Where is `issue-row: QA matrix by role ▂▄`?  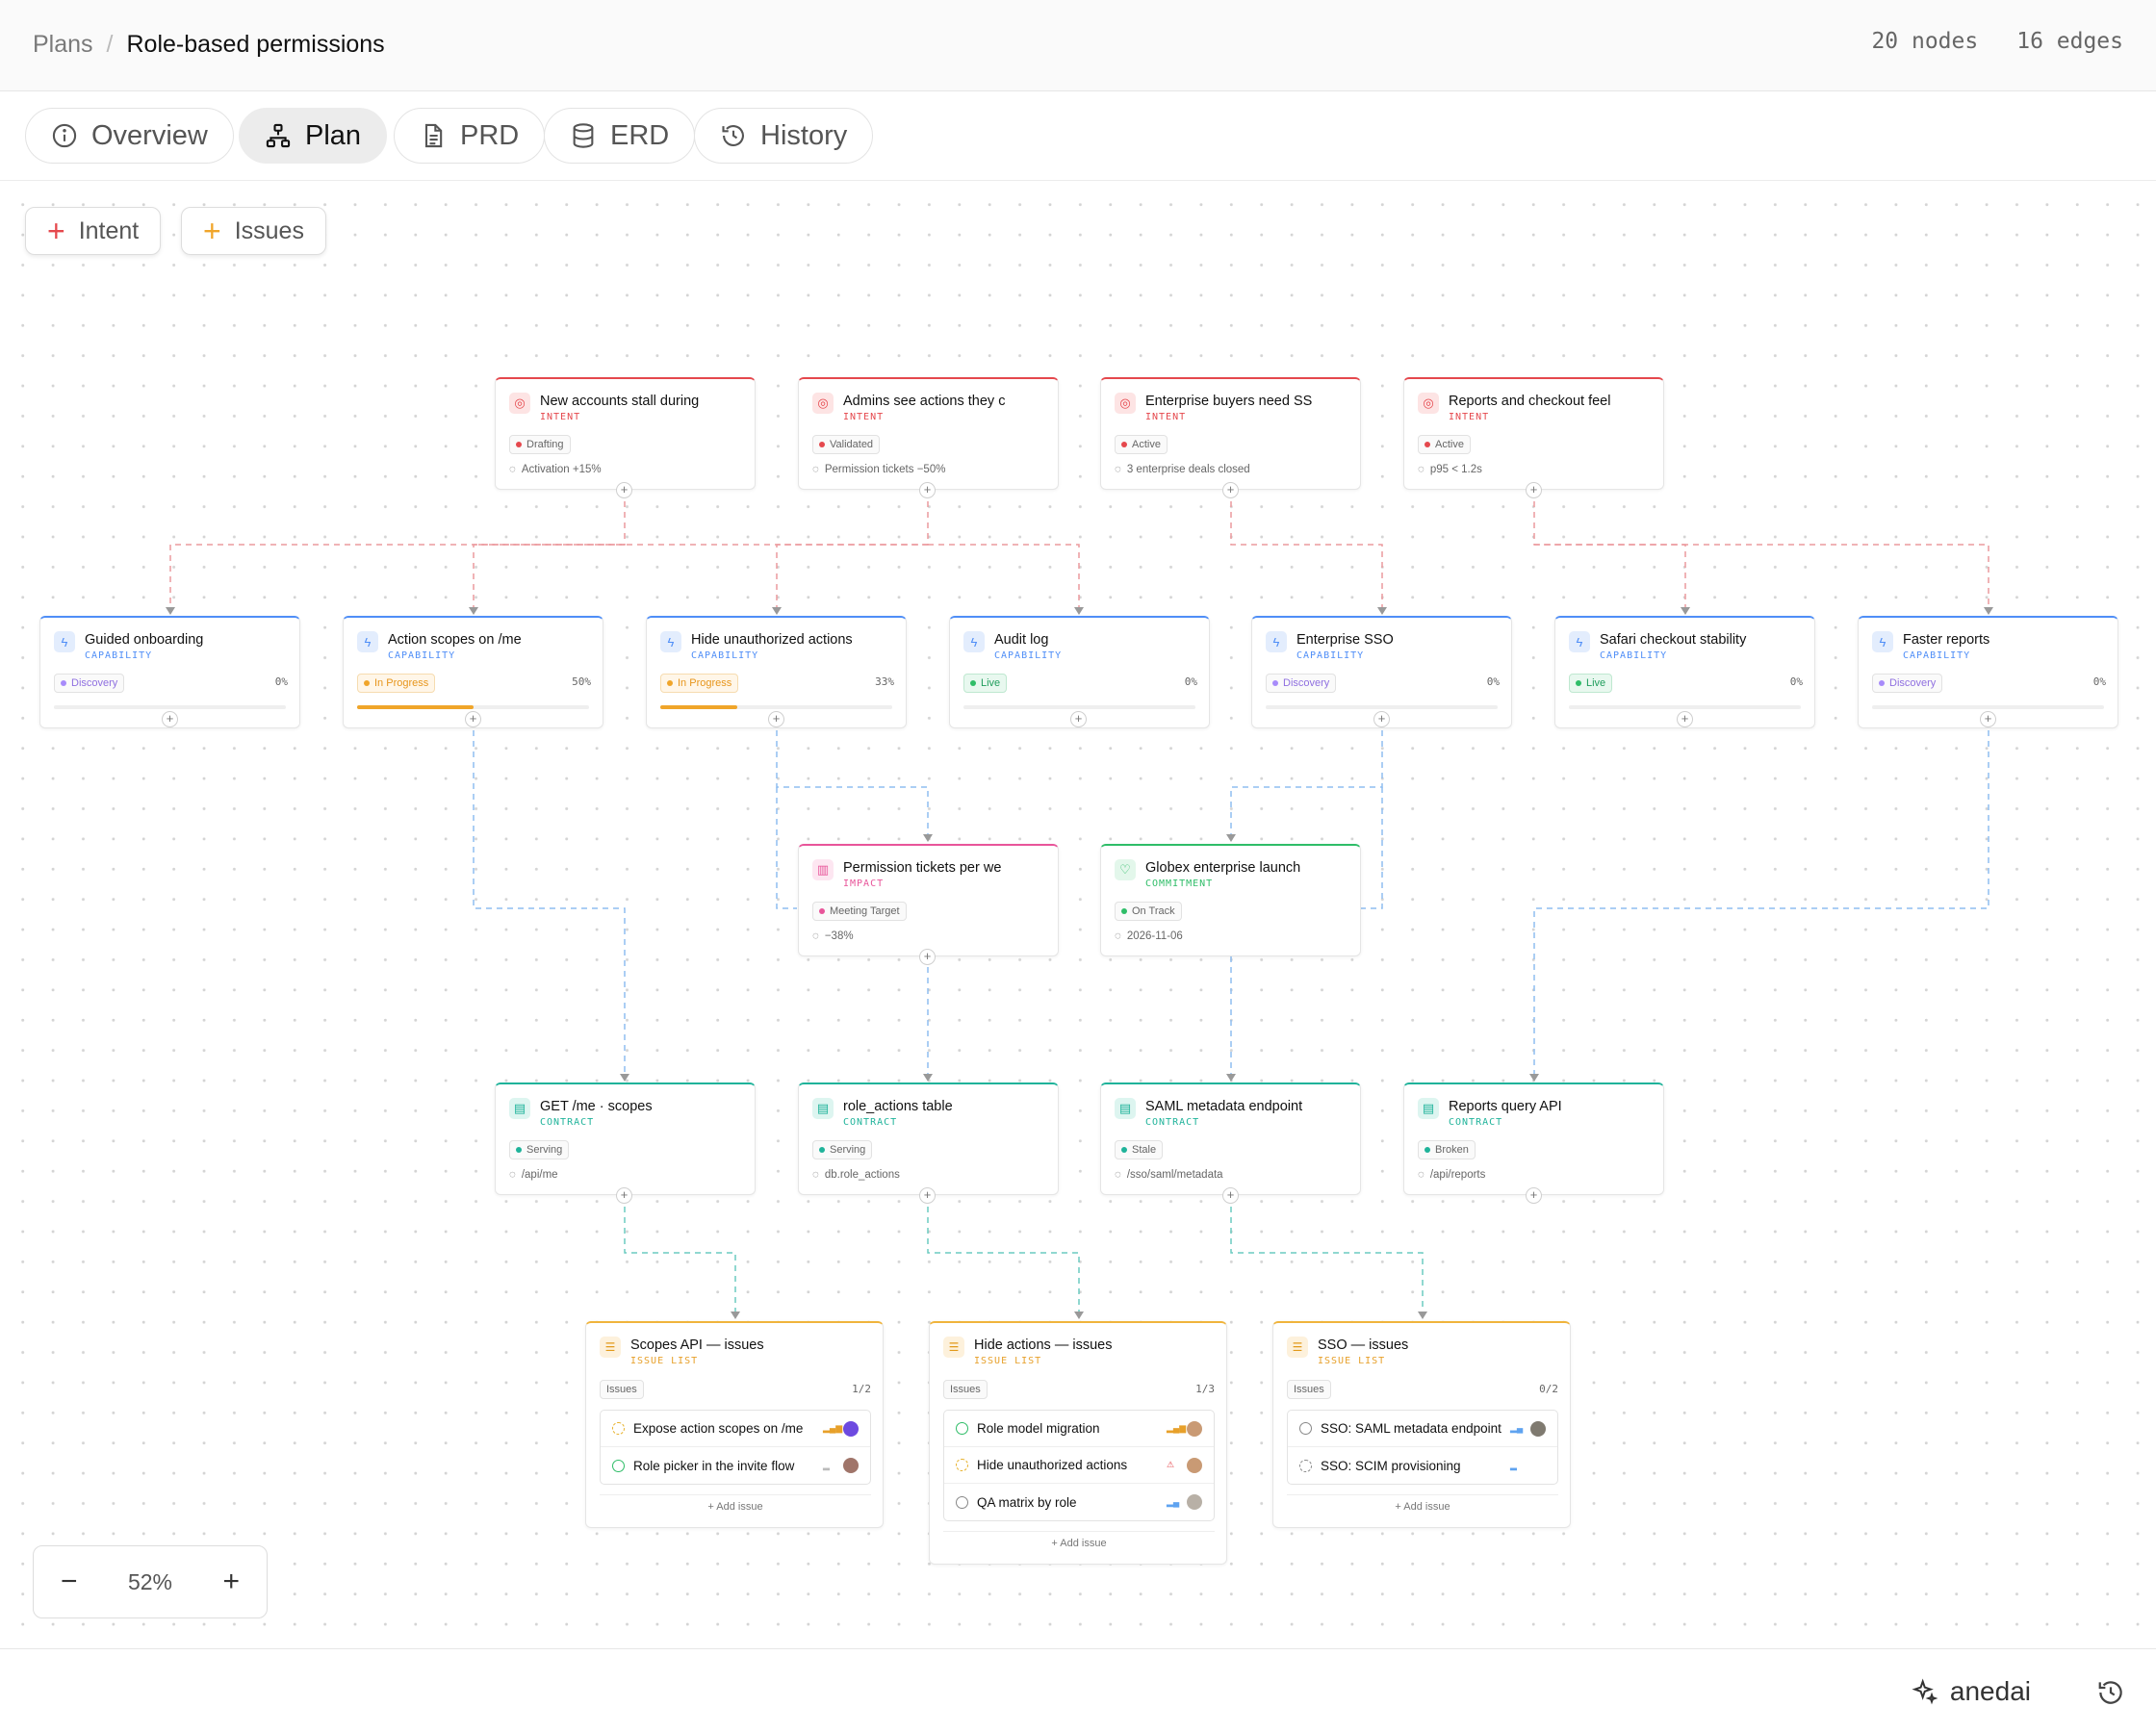
issue-row: QA matrix by role ▂▄ is located at coordinates (1079, 1502).